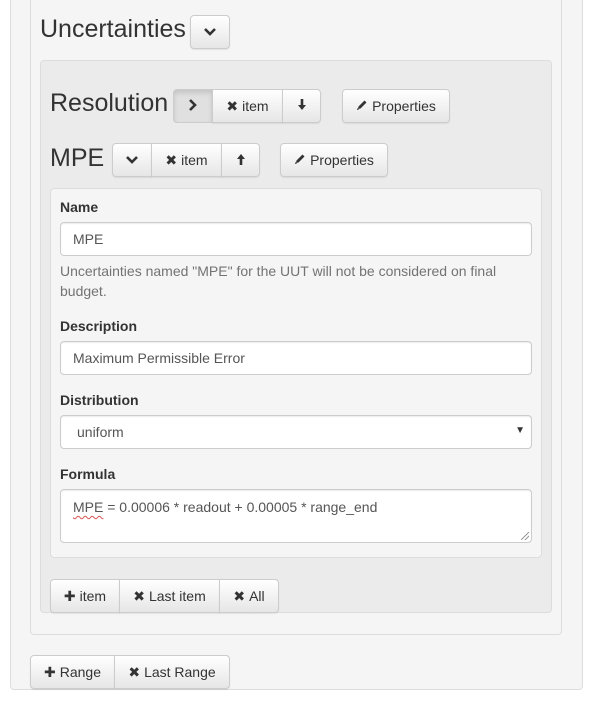 Image resolution: width=595 pixels, height=704 pixels. I want to click on chevron-right-icon, so click(193, 106).